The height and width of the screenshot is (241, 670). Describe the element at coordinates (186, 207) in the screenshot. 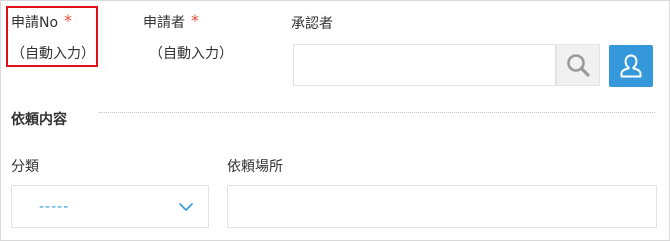

I see `chevron-down-icon` at that location.